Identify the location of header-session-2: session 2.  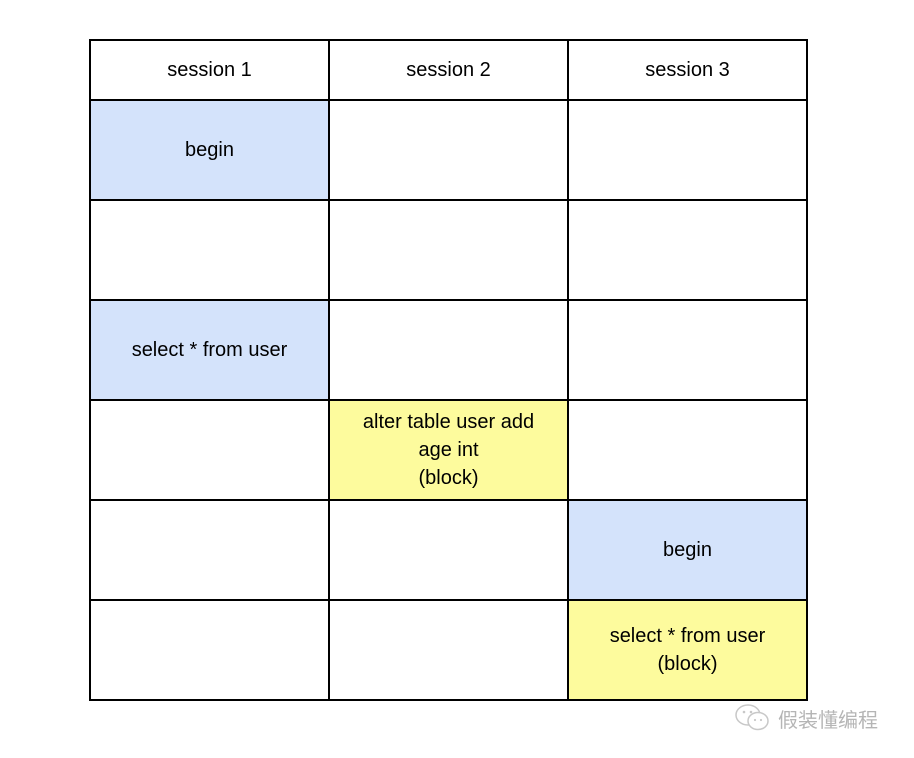
(448, 70).